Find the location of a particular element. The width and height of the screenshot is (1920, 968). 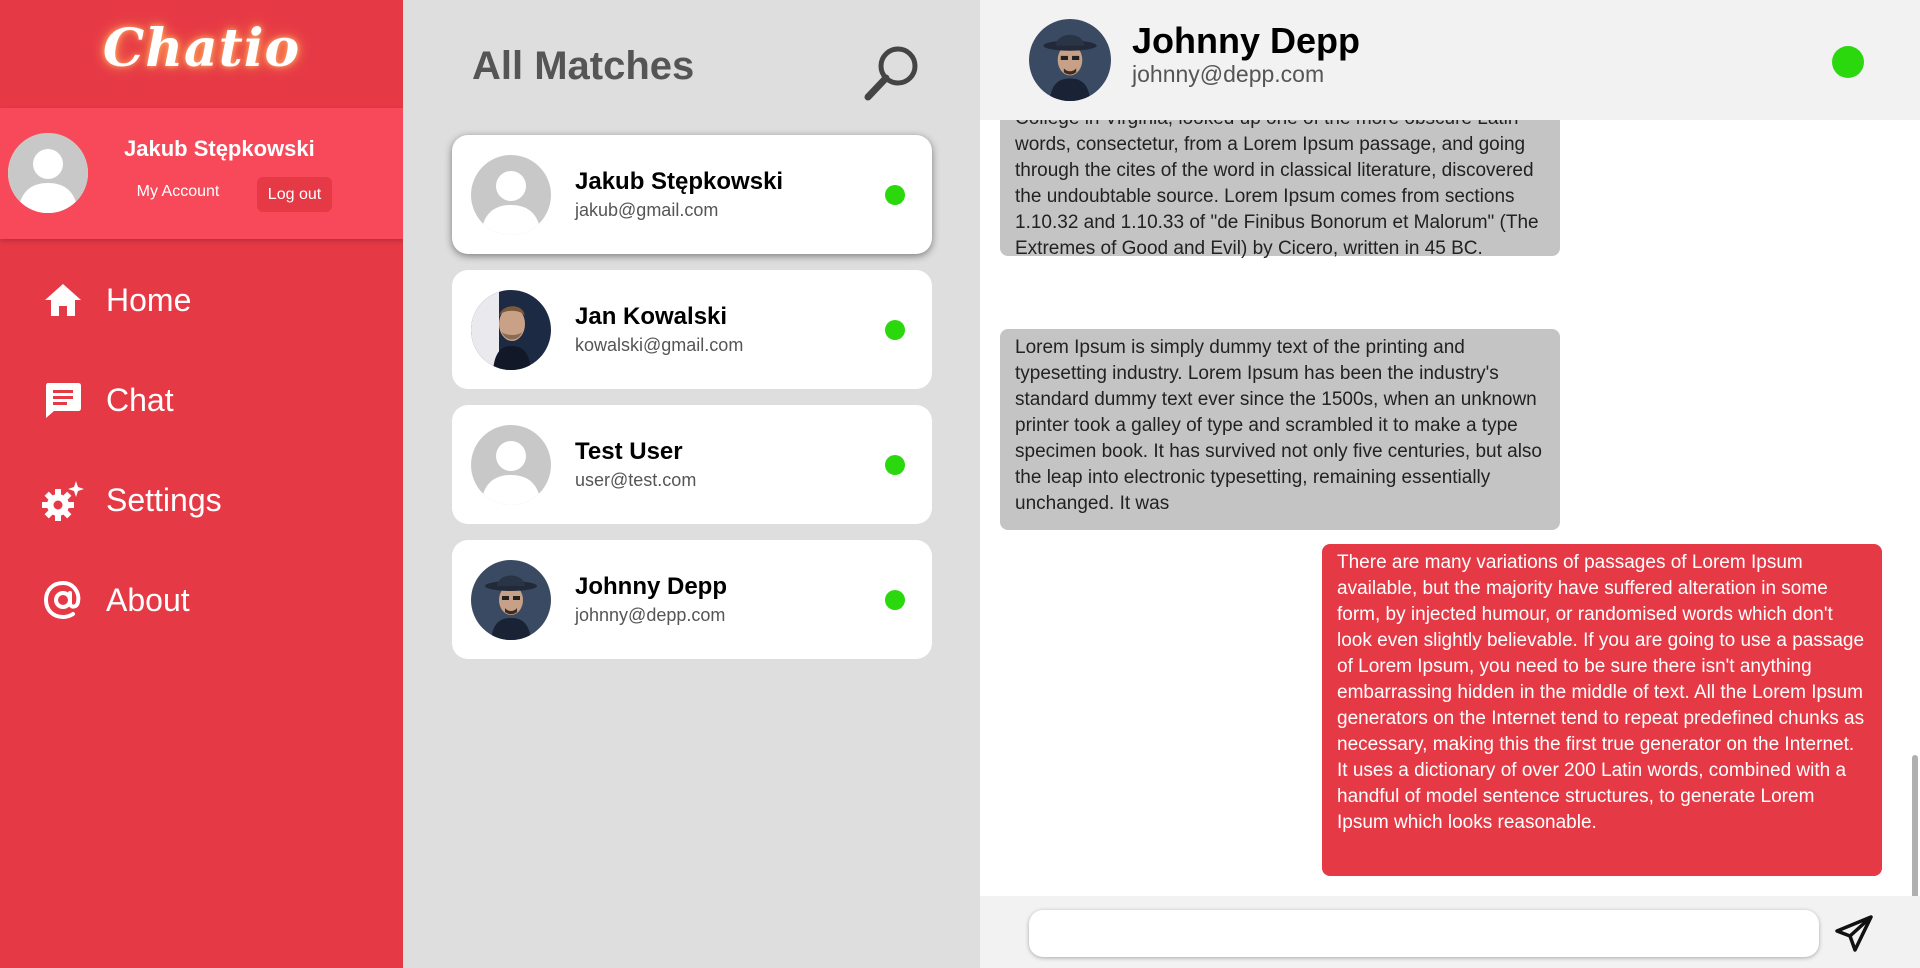

match-card: Jakub Stępkowski jakub@gmail.com is located at coordinates (692, 194).